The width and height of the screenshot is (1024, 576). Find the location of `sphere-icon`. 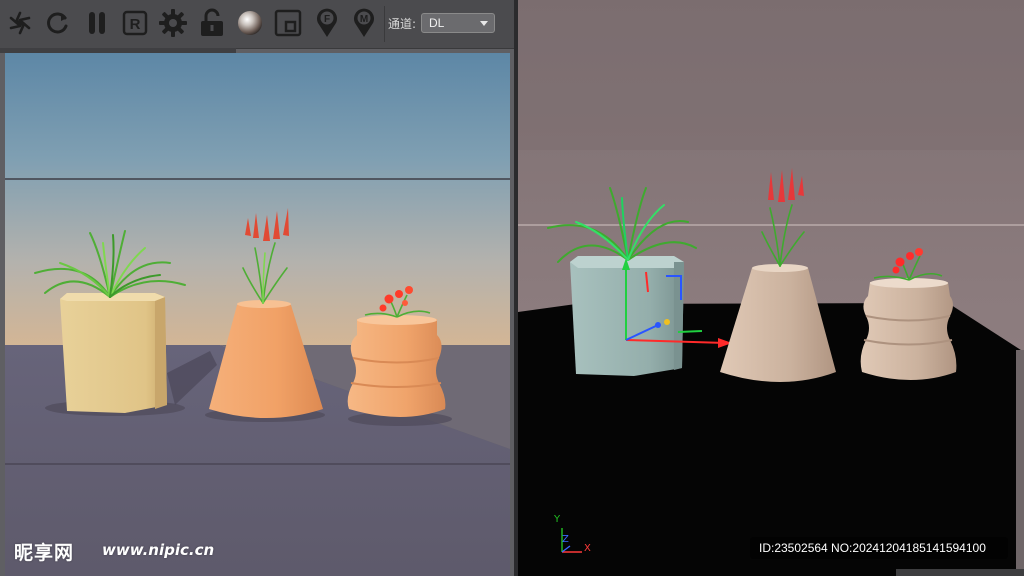

sphere-icon is located at coordinates (250, 23).